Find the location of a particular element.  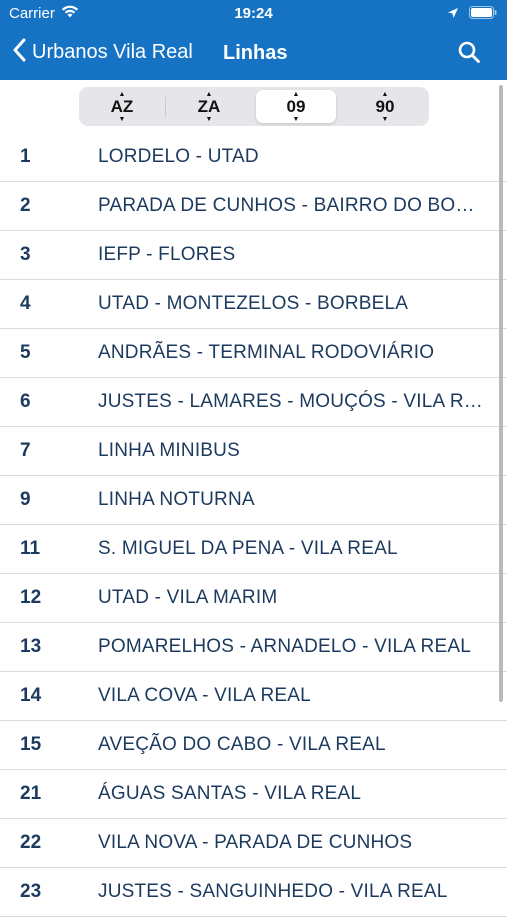

line-number: 3 is located at coordinates (25, 254).